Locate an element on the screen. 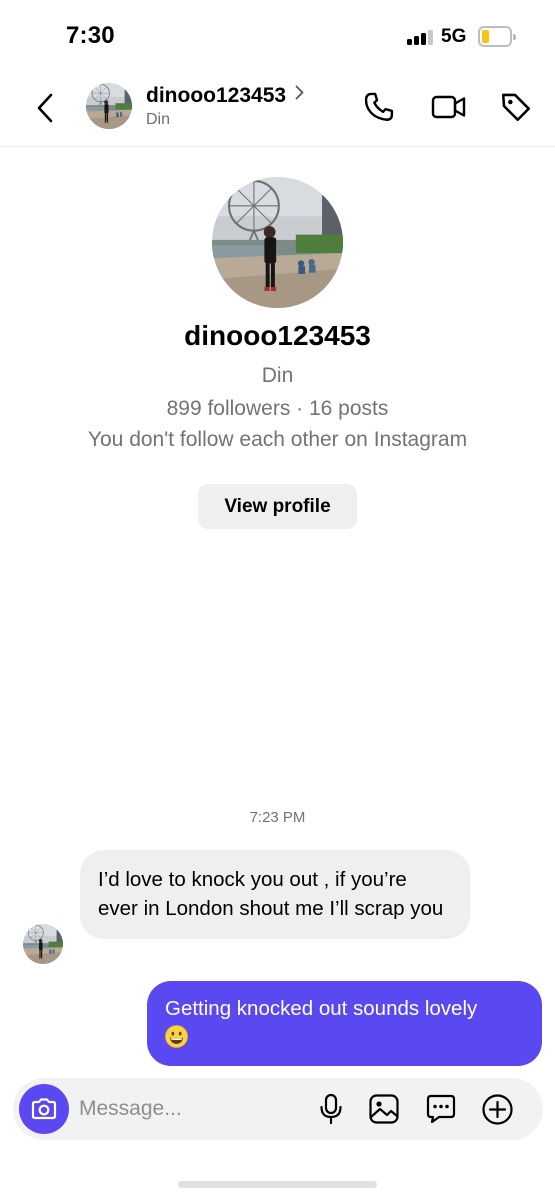 This screenshot has height=1200, width=555. back-button is located at coordinates (45, 108).